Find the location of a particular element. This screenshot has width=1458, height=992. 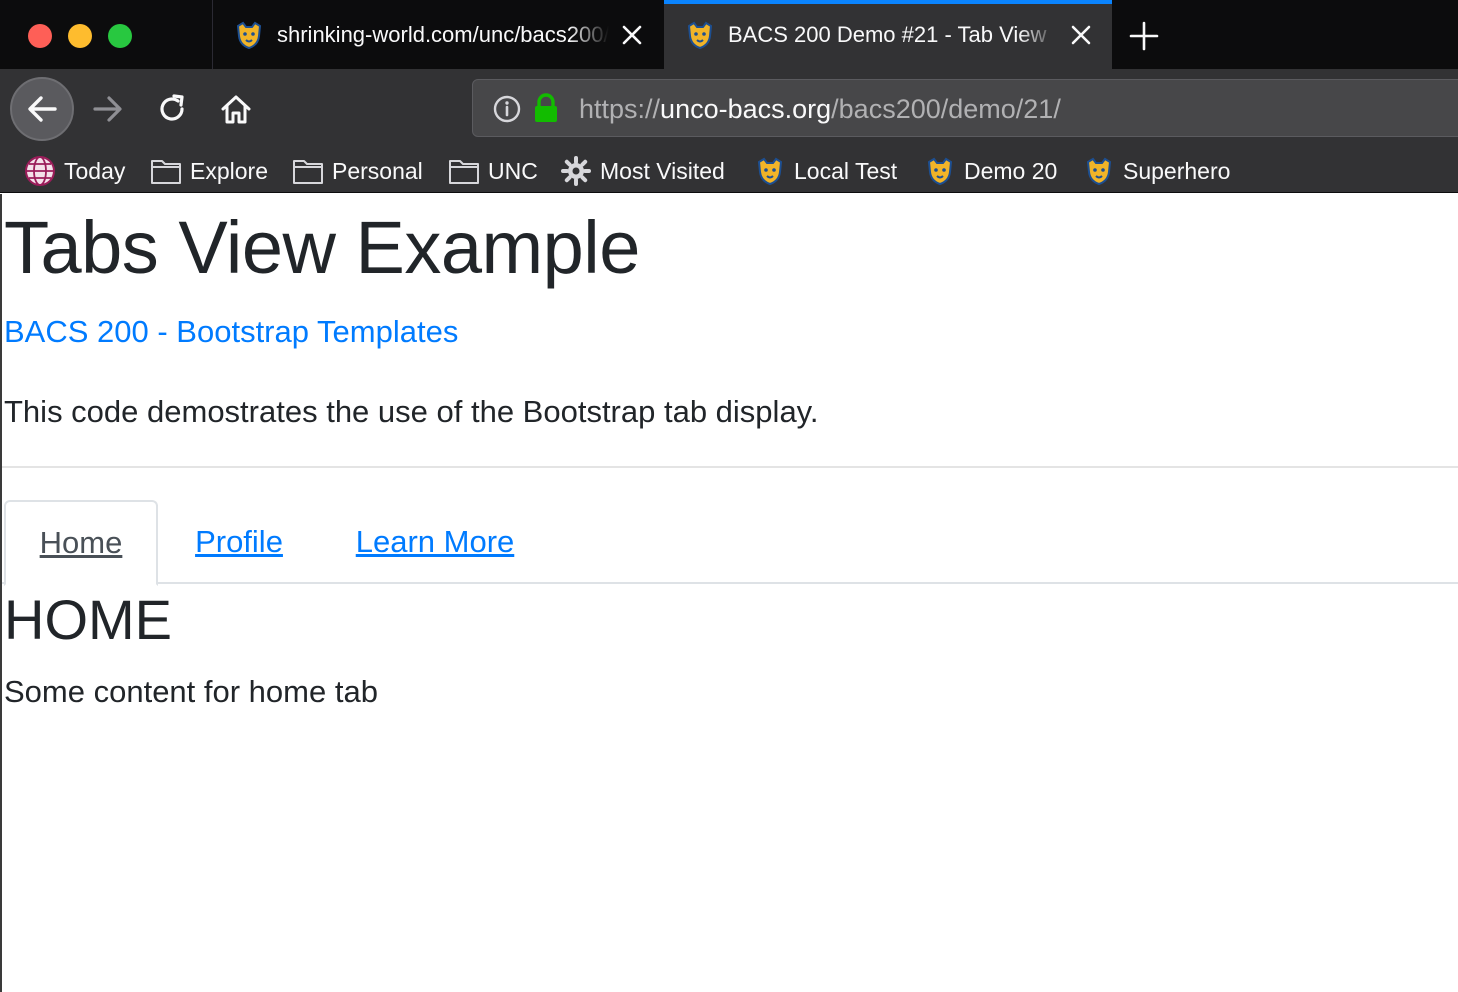

reload-icon is located at coordinates (172, 107).